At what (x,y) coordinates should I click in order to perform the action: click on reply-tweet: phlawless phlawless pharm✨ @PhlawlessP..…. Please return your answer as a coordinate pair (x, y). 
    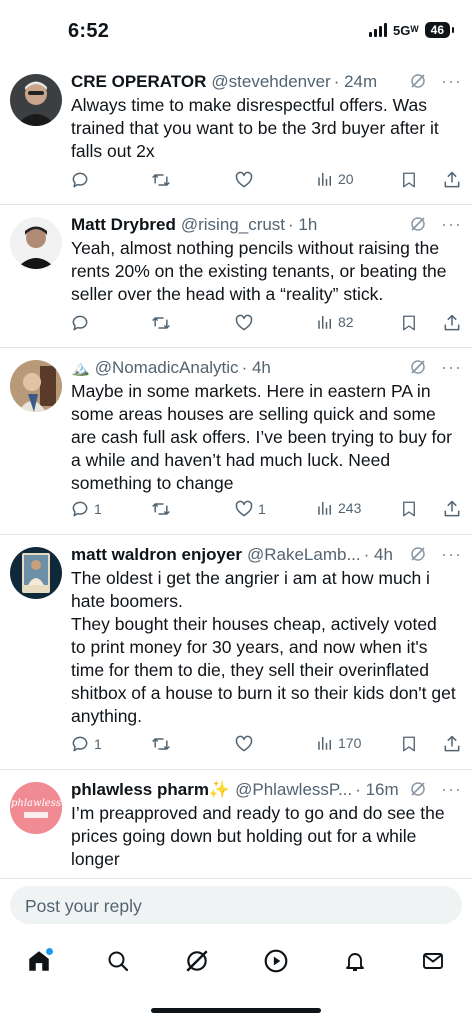
    Looking at the image, I should click on (236, 828).